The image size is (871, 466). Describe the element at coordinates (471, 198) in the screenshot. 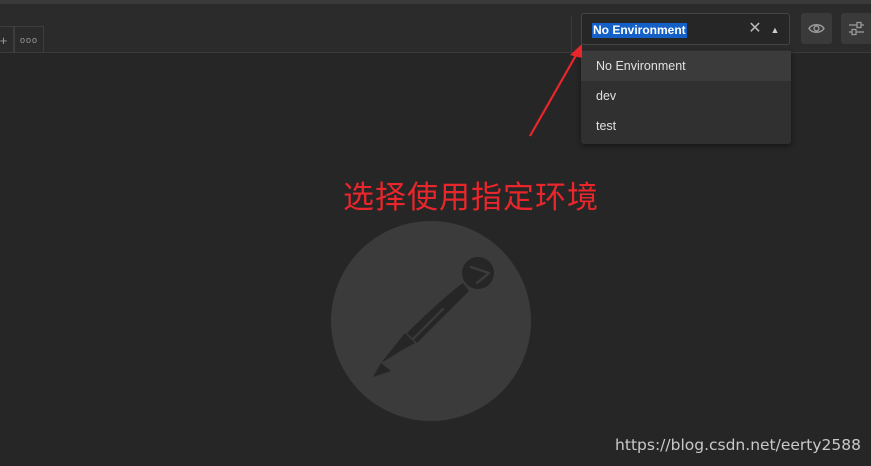

I see `annotation-text: 选择使用指定环境` at that location.